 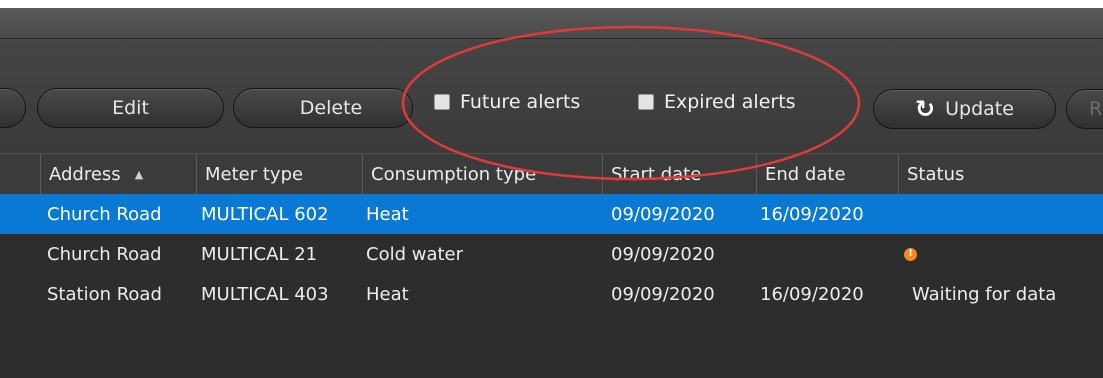 What do you see at coordinates (646, 102) in the screenshot?
I see `expired-alerts-checkbox` at bounding box center [646, 102].